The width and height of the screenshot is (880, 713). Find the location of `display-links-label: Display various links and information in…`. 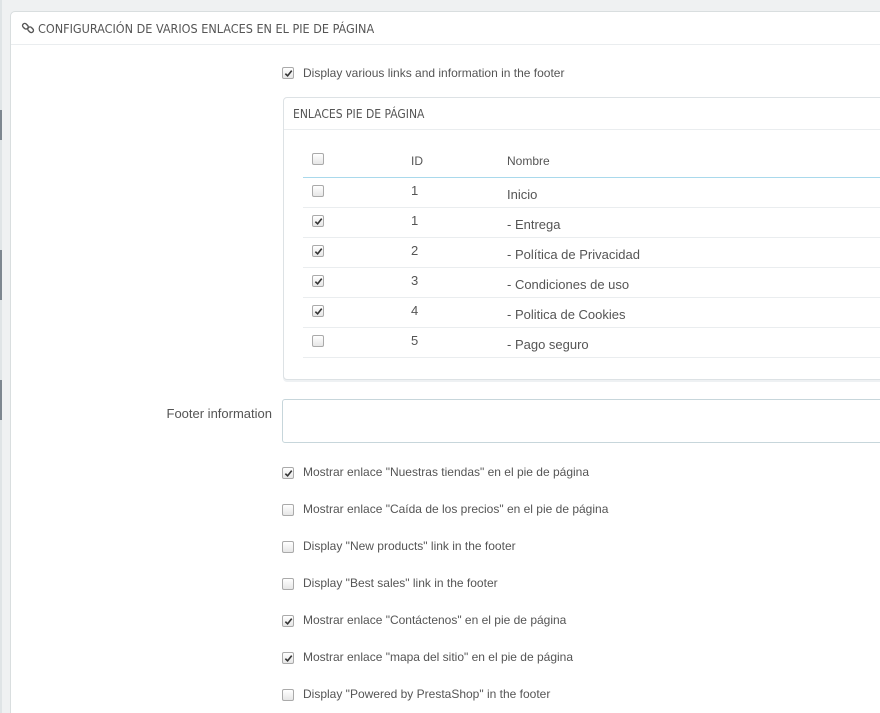

display-links-label: Display various links and information in… is located at coordinates (434, 73).